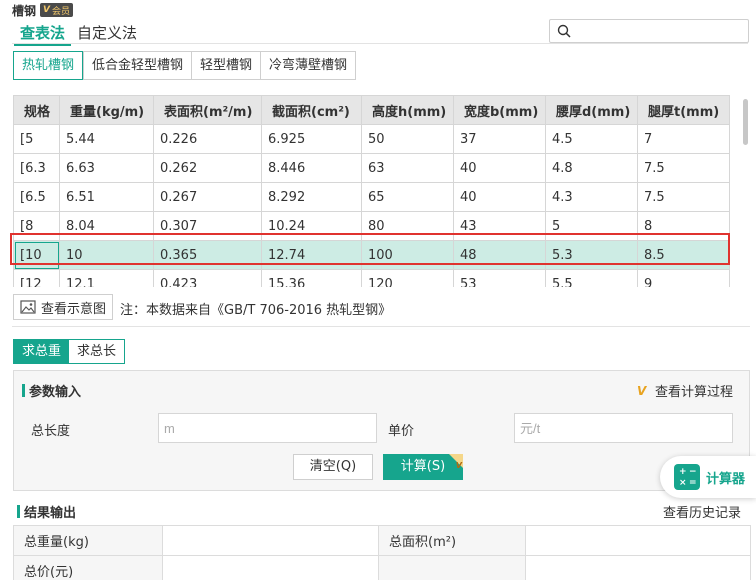 The height and width of the screenshot is (580, 756). Describe the element at coordinates (60, 11) in the screenshot. I see `vip-label: 会员` at that location.